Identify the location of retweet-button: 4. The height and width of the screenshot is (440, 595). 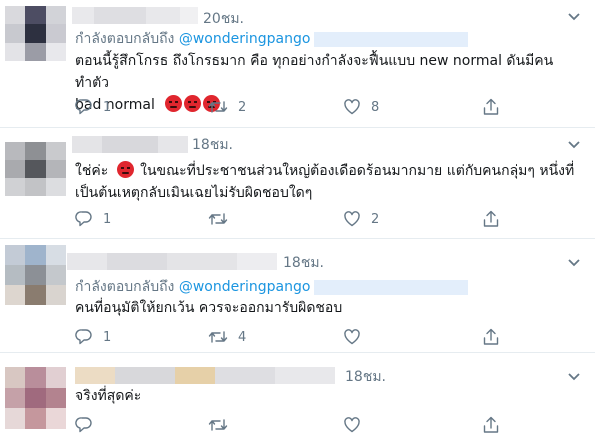
(227, 337).